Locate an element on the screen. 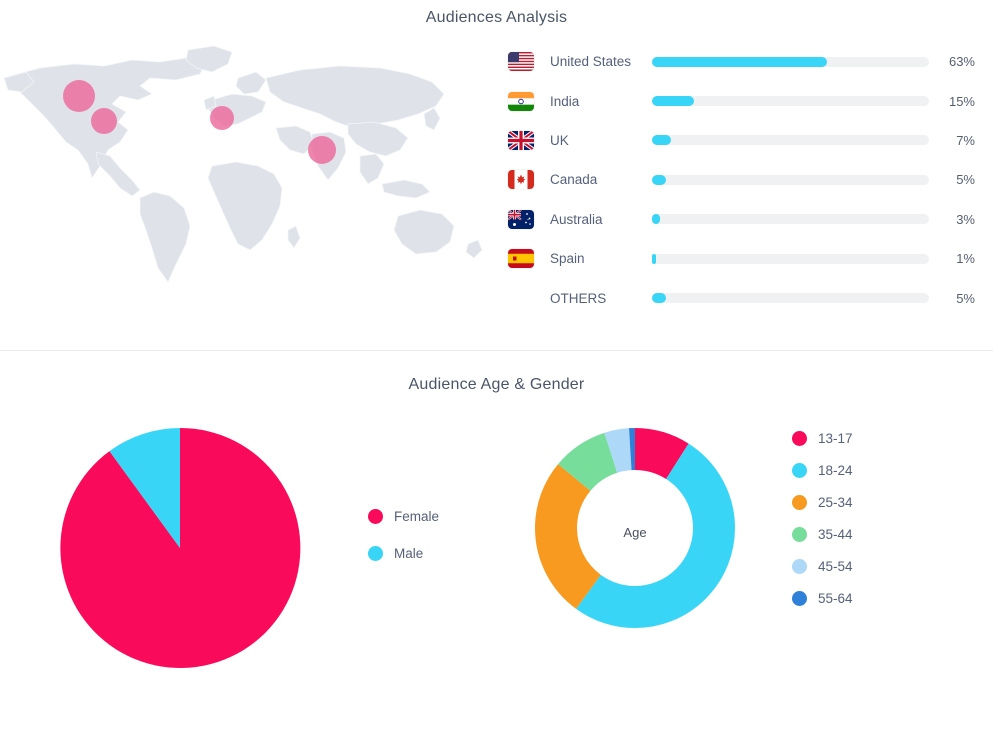 This screenshot has height=731, width=993. table-row: Australia 3% is located at coordinates (741, 219).